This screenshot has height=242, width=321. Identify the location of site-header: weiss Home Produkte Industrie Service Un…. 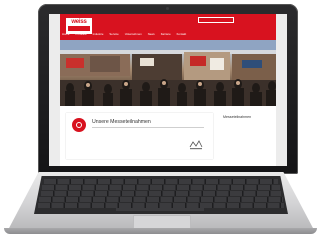
(168, 27).